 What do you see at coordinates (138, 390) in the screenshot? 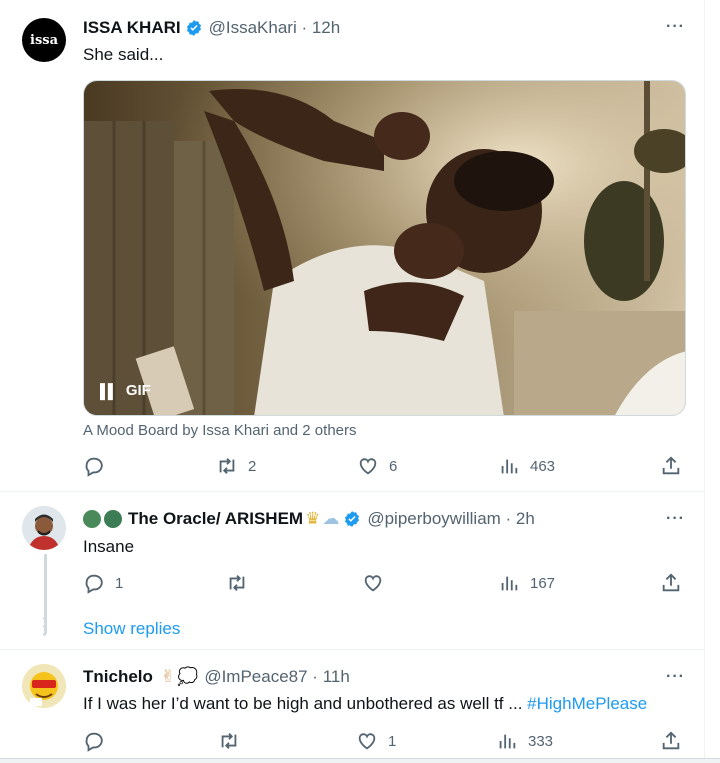
I see `gif-label: GIF` at bounding box center [138, 390].